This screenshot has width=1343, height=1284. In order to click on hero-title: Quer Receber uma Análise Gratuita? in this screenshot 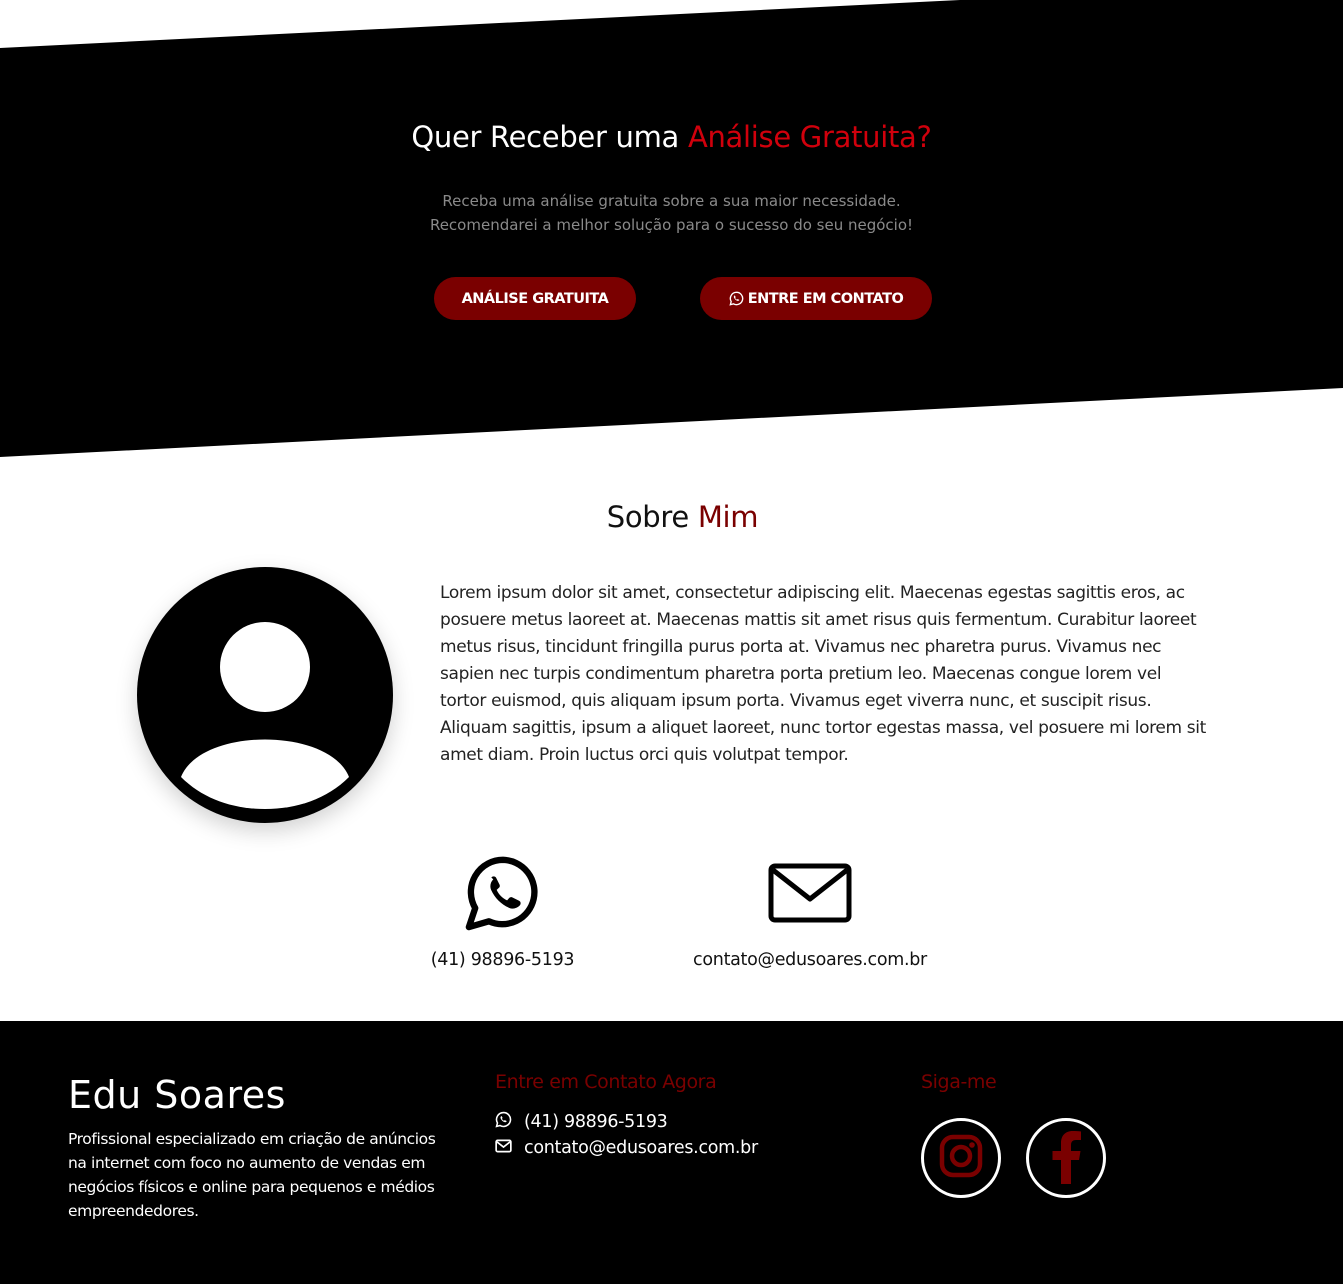, I will do `click(671, 137)`.